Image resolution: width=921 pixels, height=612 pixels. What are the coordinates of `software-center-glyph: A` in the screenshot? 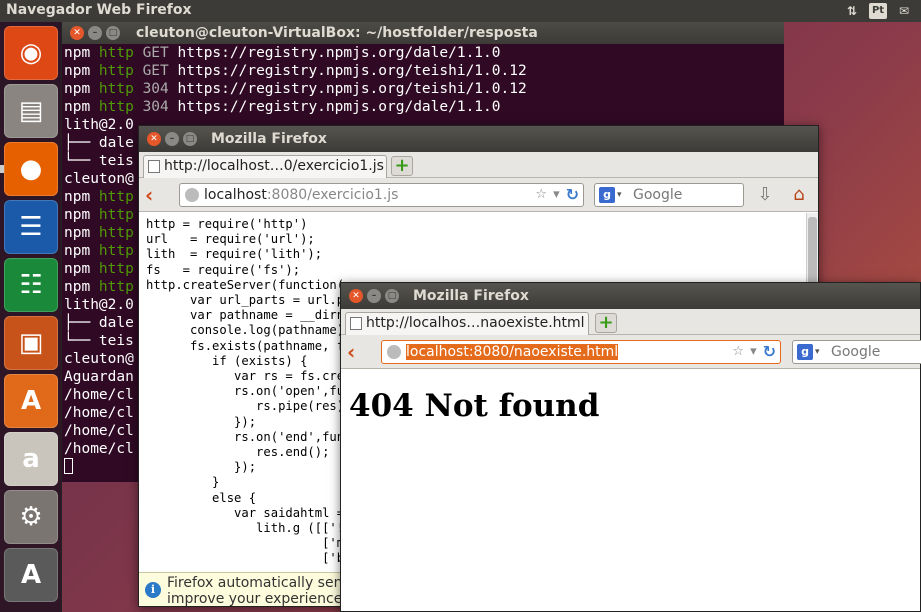 It's located at (31, 401).